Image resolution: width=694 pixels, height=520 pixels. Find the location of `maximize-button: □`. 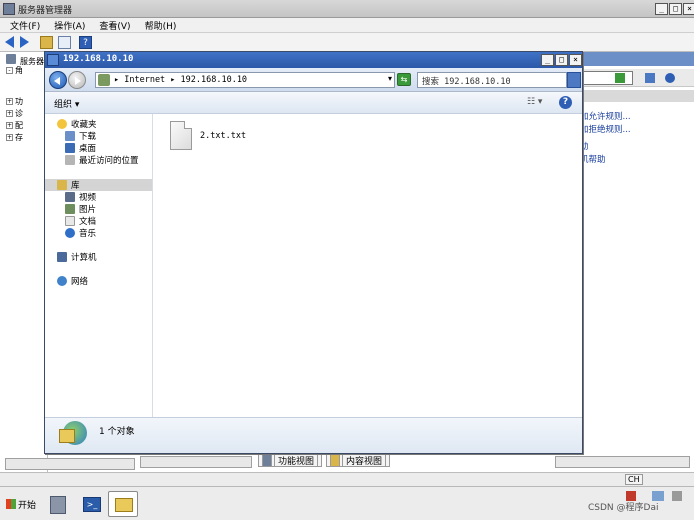

maximize-button: □ is located at coordinates (675, 9).